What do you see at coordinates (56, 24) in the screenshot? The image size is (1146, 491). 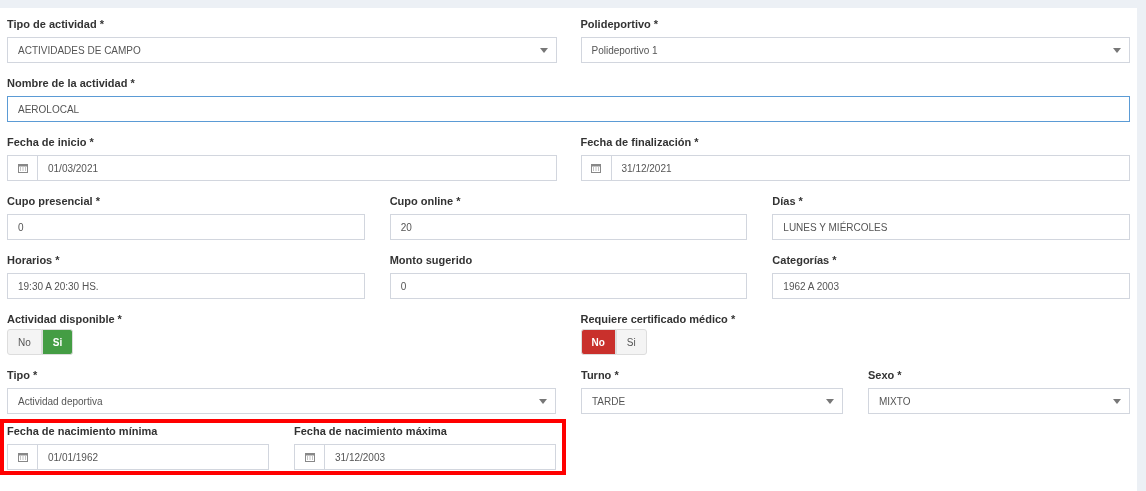 I see `field-label: Tipo de actividad *` at bounding box center [56, 24].